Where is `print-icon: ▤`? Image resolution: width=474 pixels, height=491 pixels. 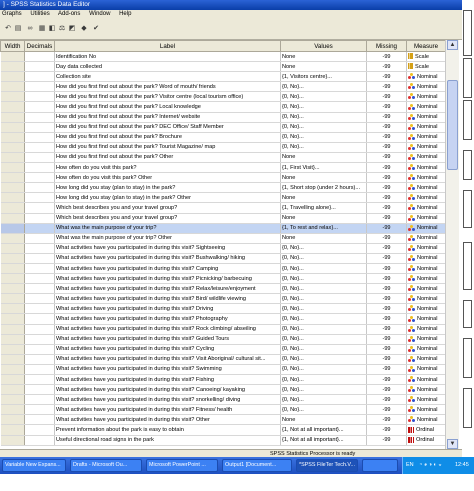
print-icon: ▤ is located at coordinates (18, 29).